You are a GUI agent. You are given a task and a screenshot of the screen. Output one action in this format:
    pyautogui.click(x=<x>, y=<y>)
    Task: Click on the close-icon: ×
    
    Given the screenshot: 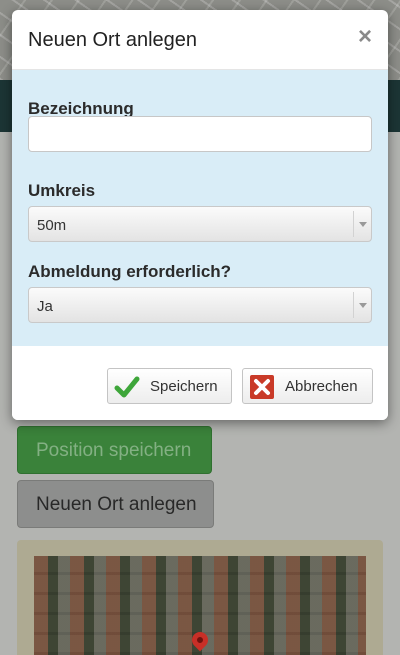 What is the action you would take?
    pyautogui.click(x=365, y=37)
    